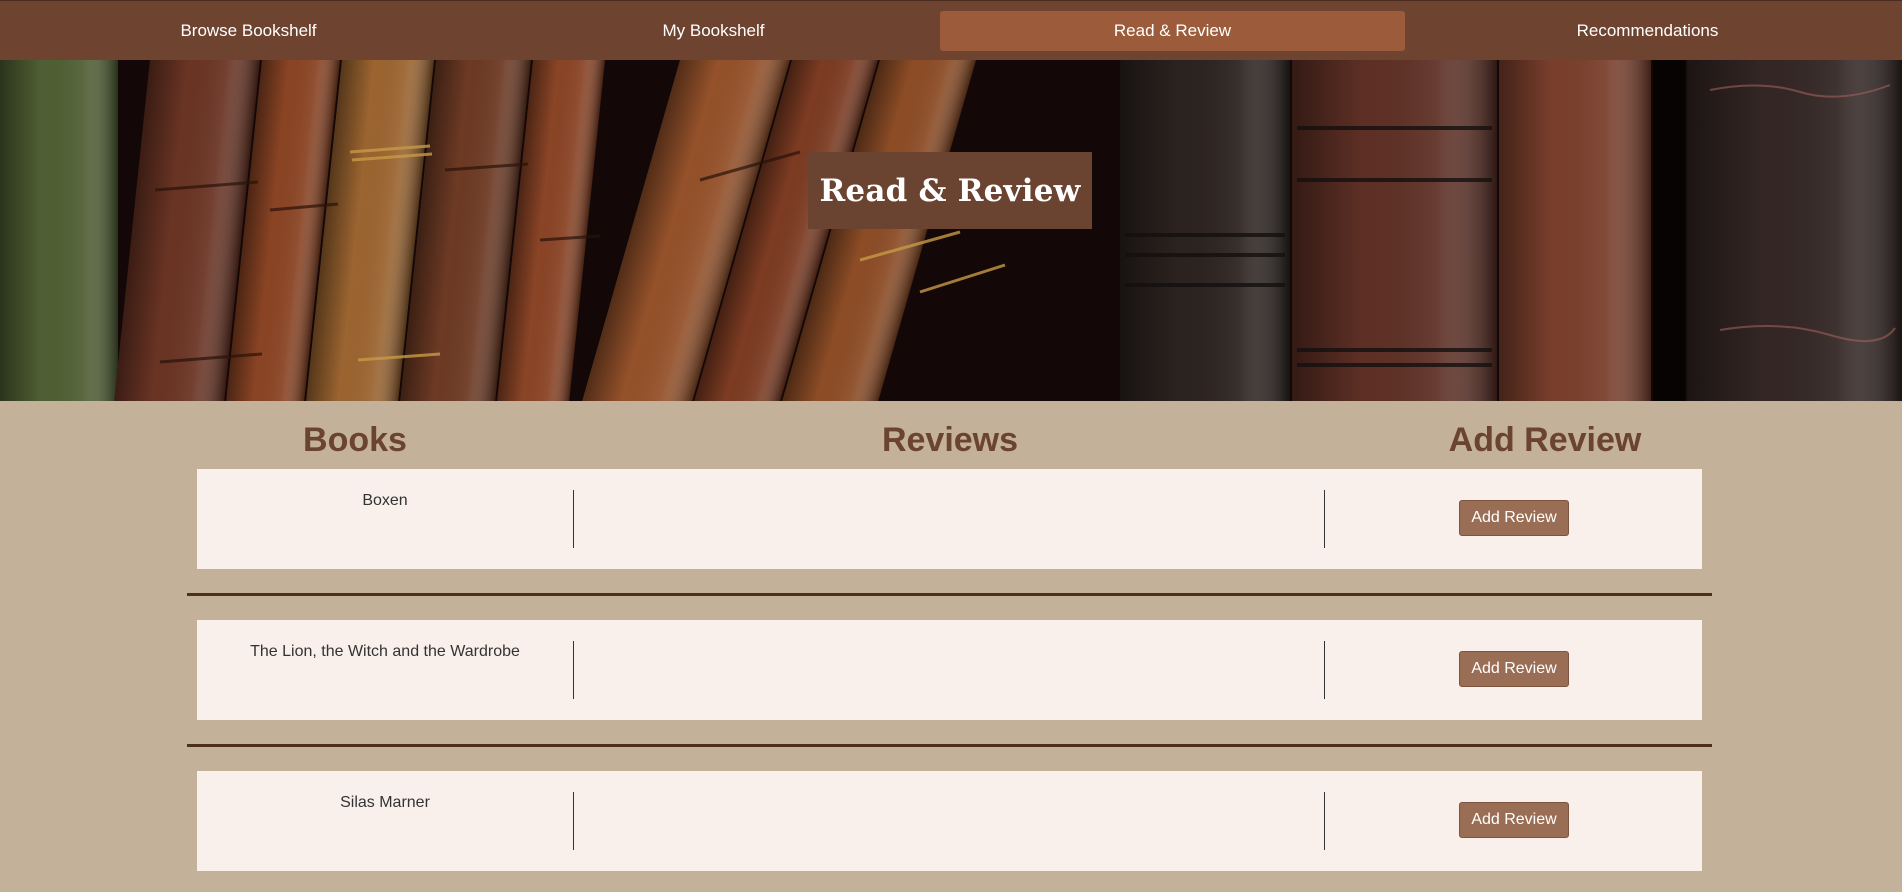 Image resolution: width=1902 pixels, height=892 pixels. Describe the element at coordinates (1647, 31) in the screenshot. I see `nav-recommendations: Recommendations` at that location.